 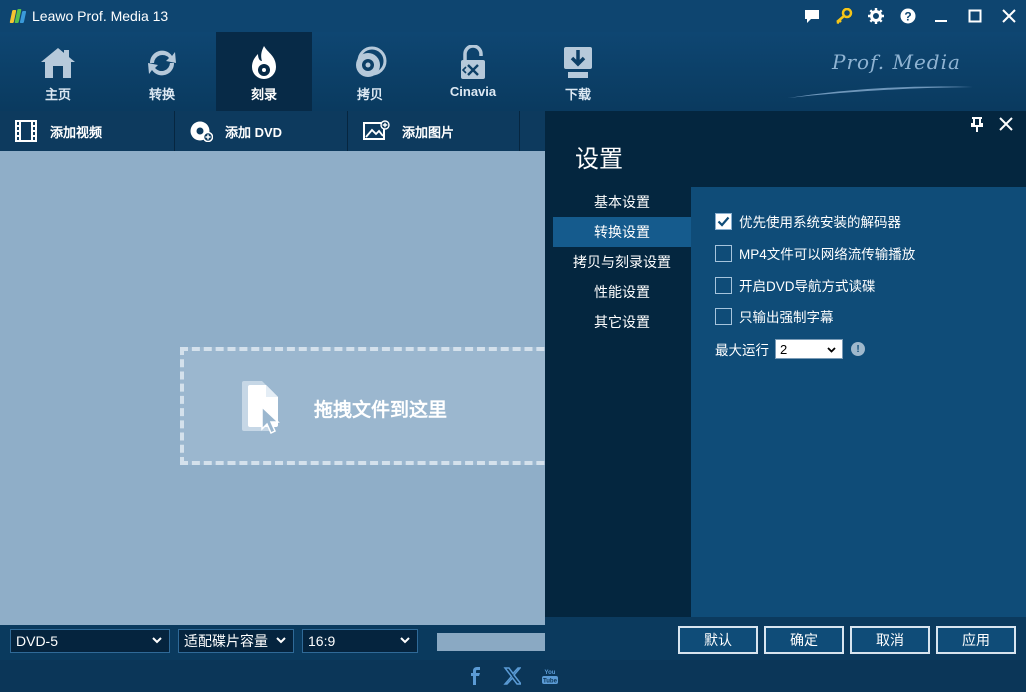 I want to click on film-icon, so click(x=26, y=131).